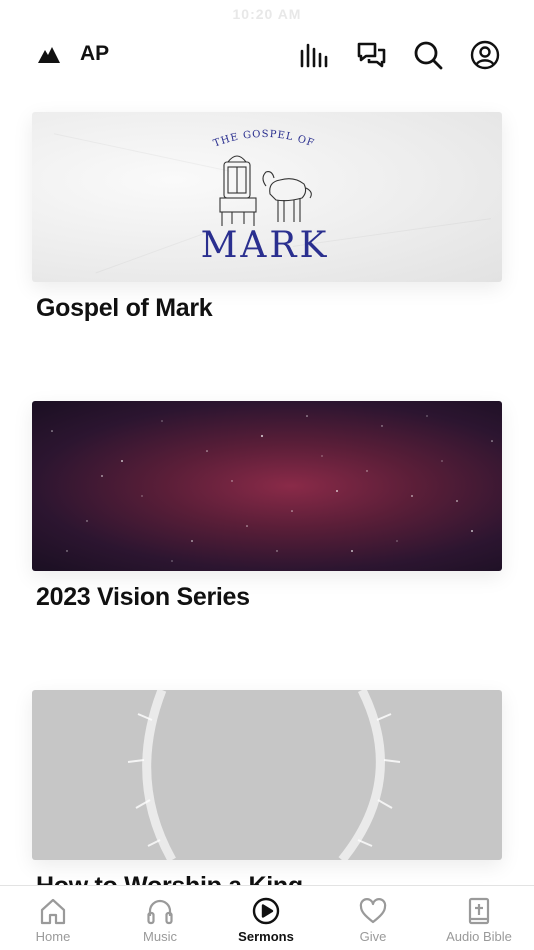  What do you see at coordinates (266, 936) in the screenshot?
I see `tab-label: Sermons` at bounding box center [266, 936].